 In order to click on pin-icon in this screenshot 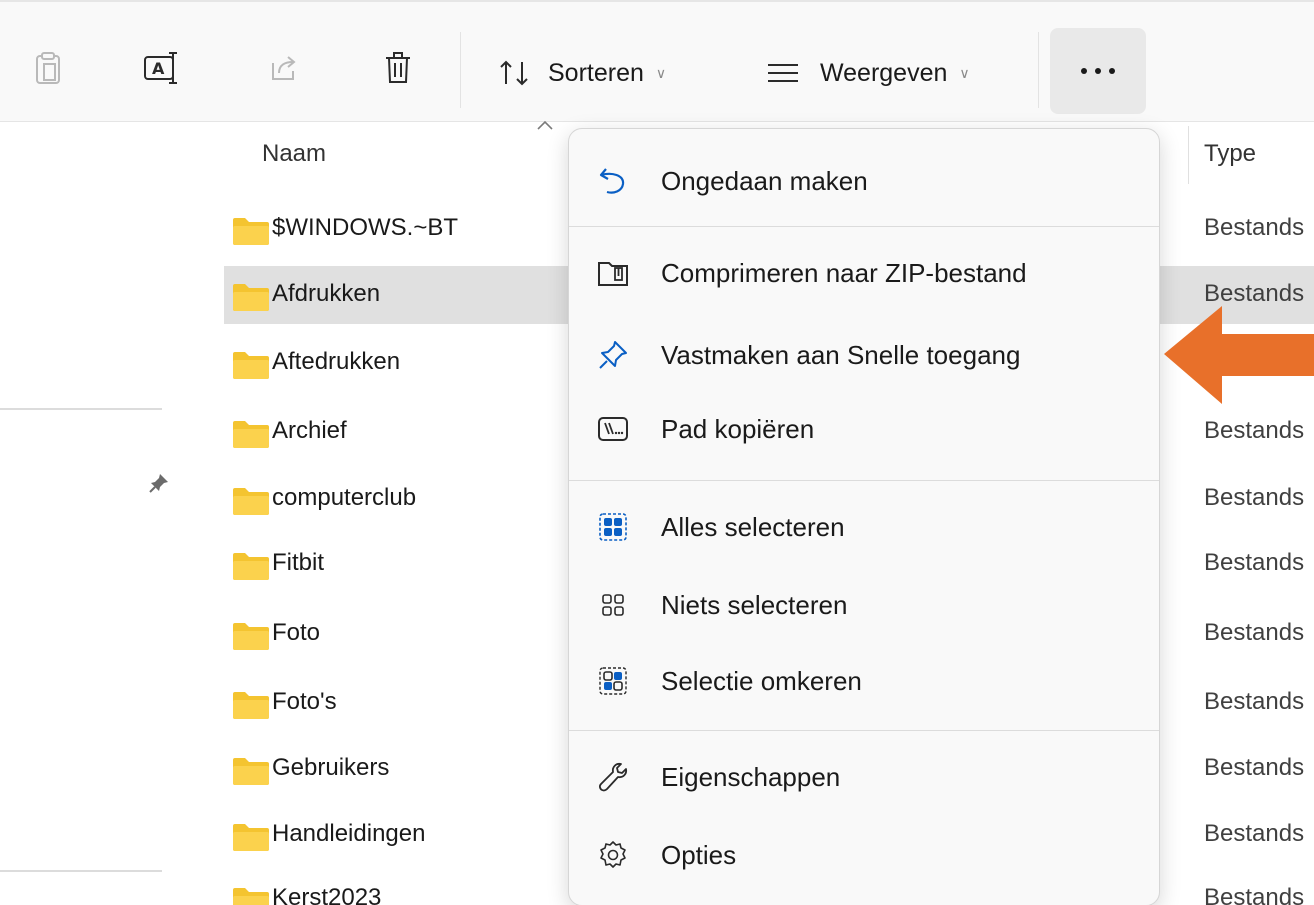, I will do `click(613, 355)`.